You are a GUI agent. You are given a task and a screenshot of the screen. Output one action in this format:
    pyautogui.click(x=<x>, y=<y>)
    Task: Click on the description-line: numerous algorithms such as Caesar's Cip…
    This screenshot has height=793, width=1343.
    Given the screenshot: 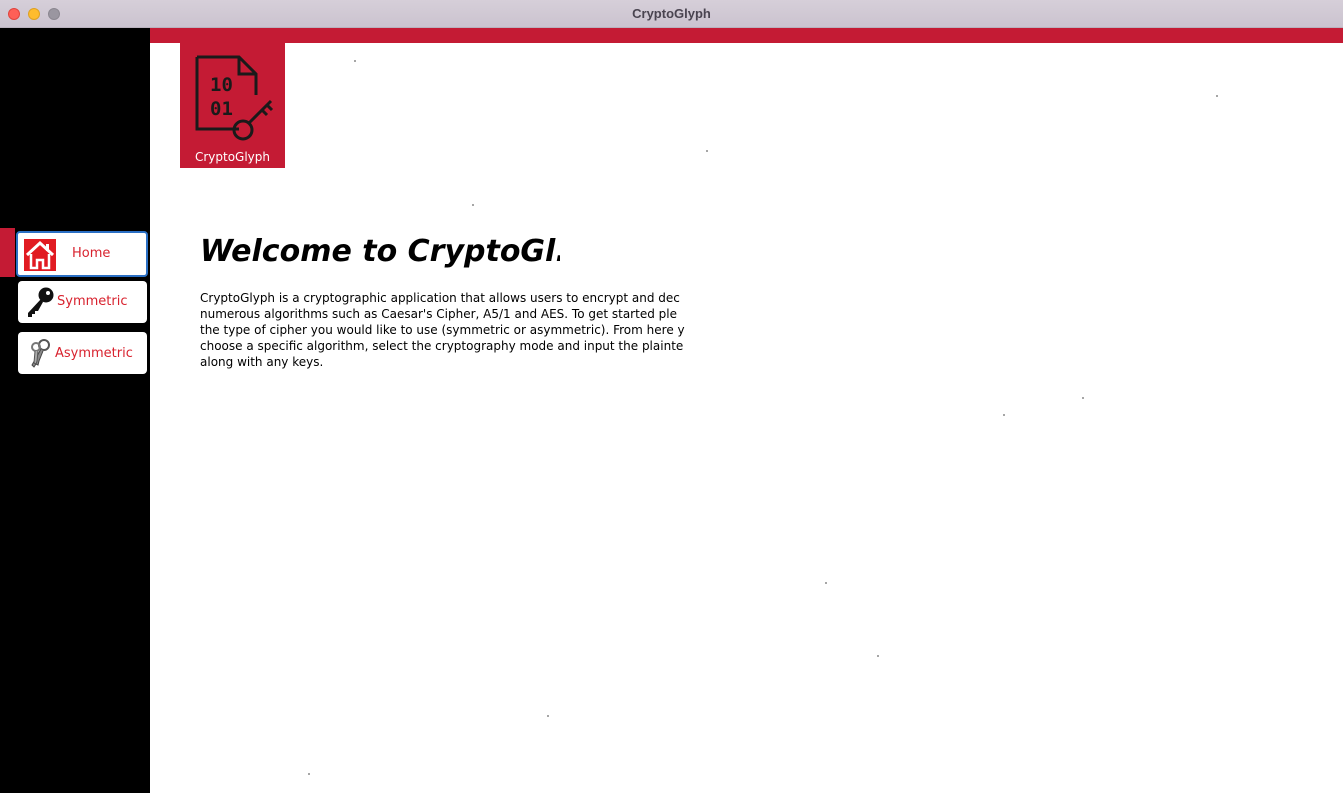 What is the action you would take?
    pyautogui.click(x=438, y=314)
    